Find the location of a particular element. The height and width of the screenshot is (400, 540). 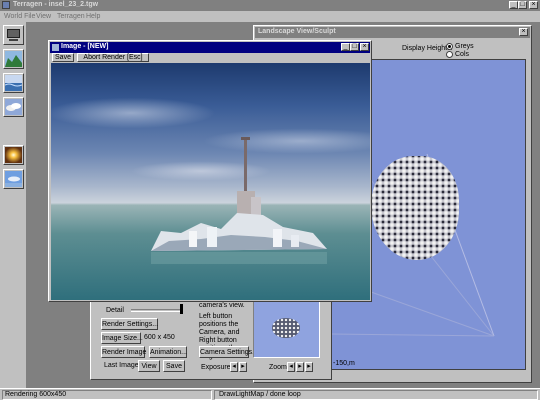

status-left-text: Rendering 600x450 is located at coordinates (36, 394).